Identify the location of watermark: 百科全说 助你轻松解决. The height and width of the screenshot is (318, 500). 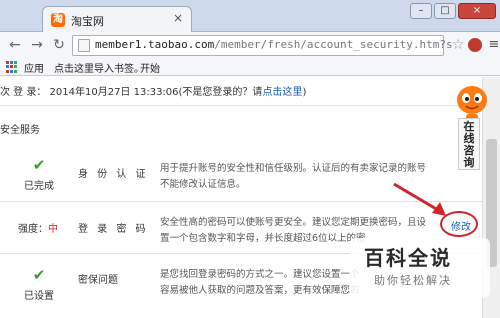
(410, 271).